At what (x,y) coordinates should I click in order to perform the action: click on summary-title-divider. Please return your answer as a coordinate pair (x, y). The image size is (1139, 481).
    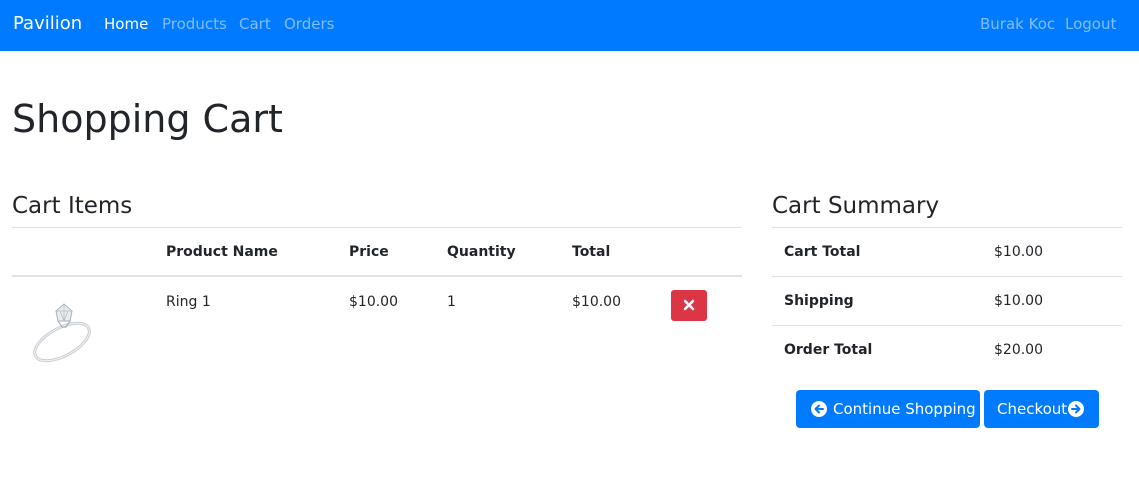
    Looking at the image, I should click on (947, 227).